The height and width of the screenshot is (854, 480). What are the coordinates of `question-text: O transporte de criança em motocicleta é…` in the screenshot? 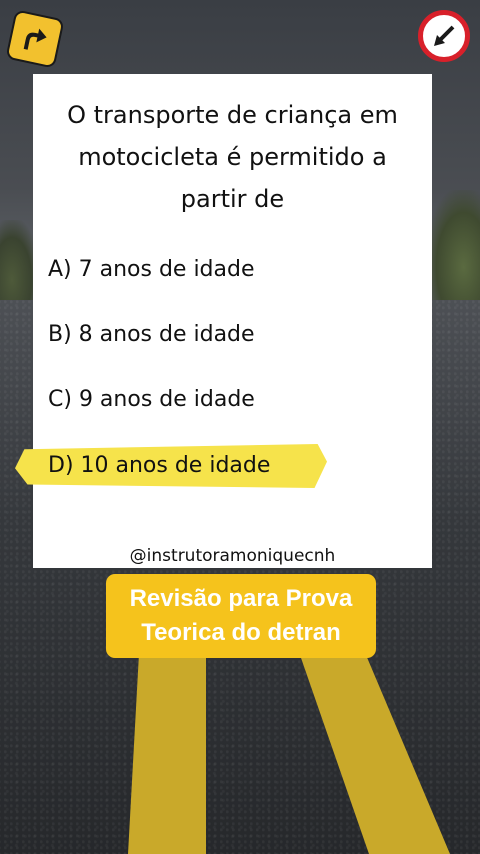 It's located at (232, 157).